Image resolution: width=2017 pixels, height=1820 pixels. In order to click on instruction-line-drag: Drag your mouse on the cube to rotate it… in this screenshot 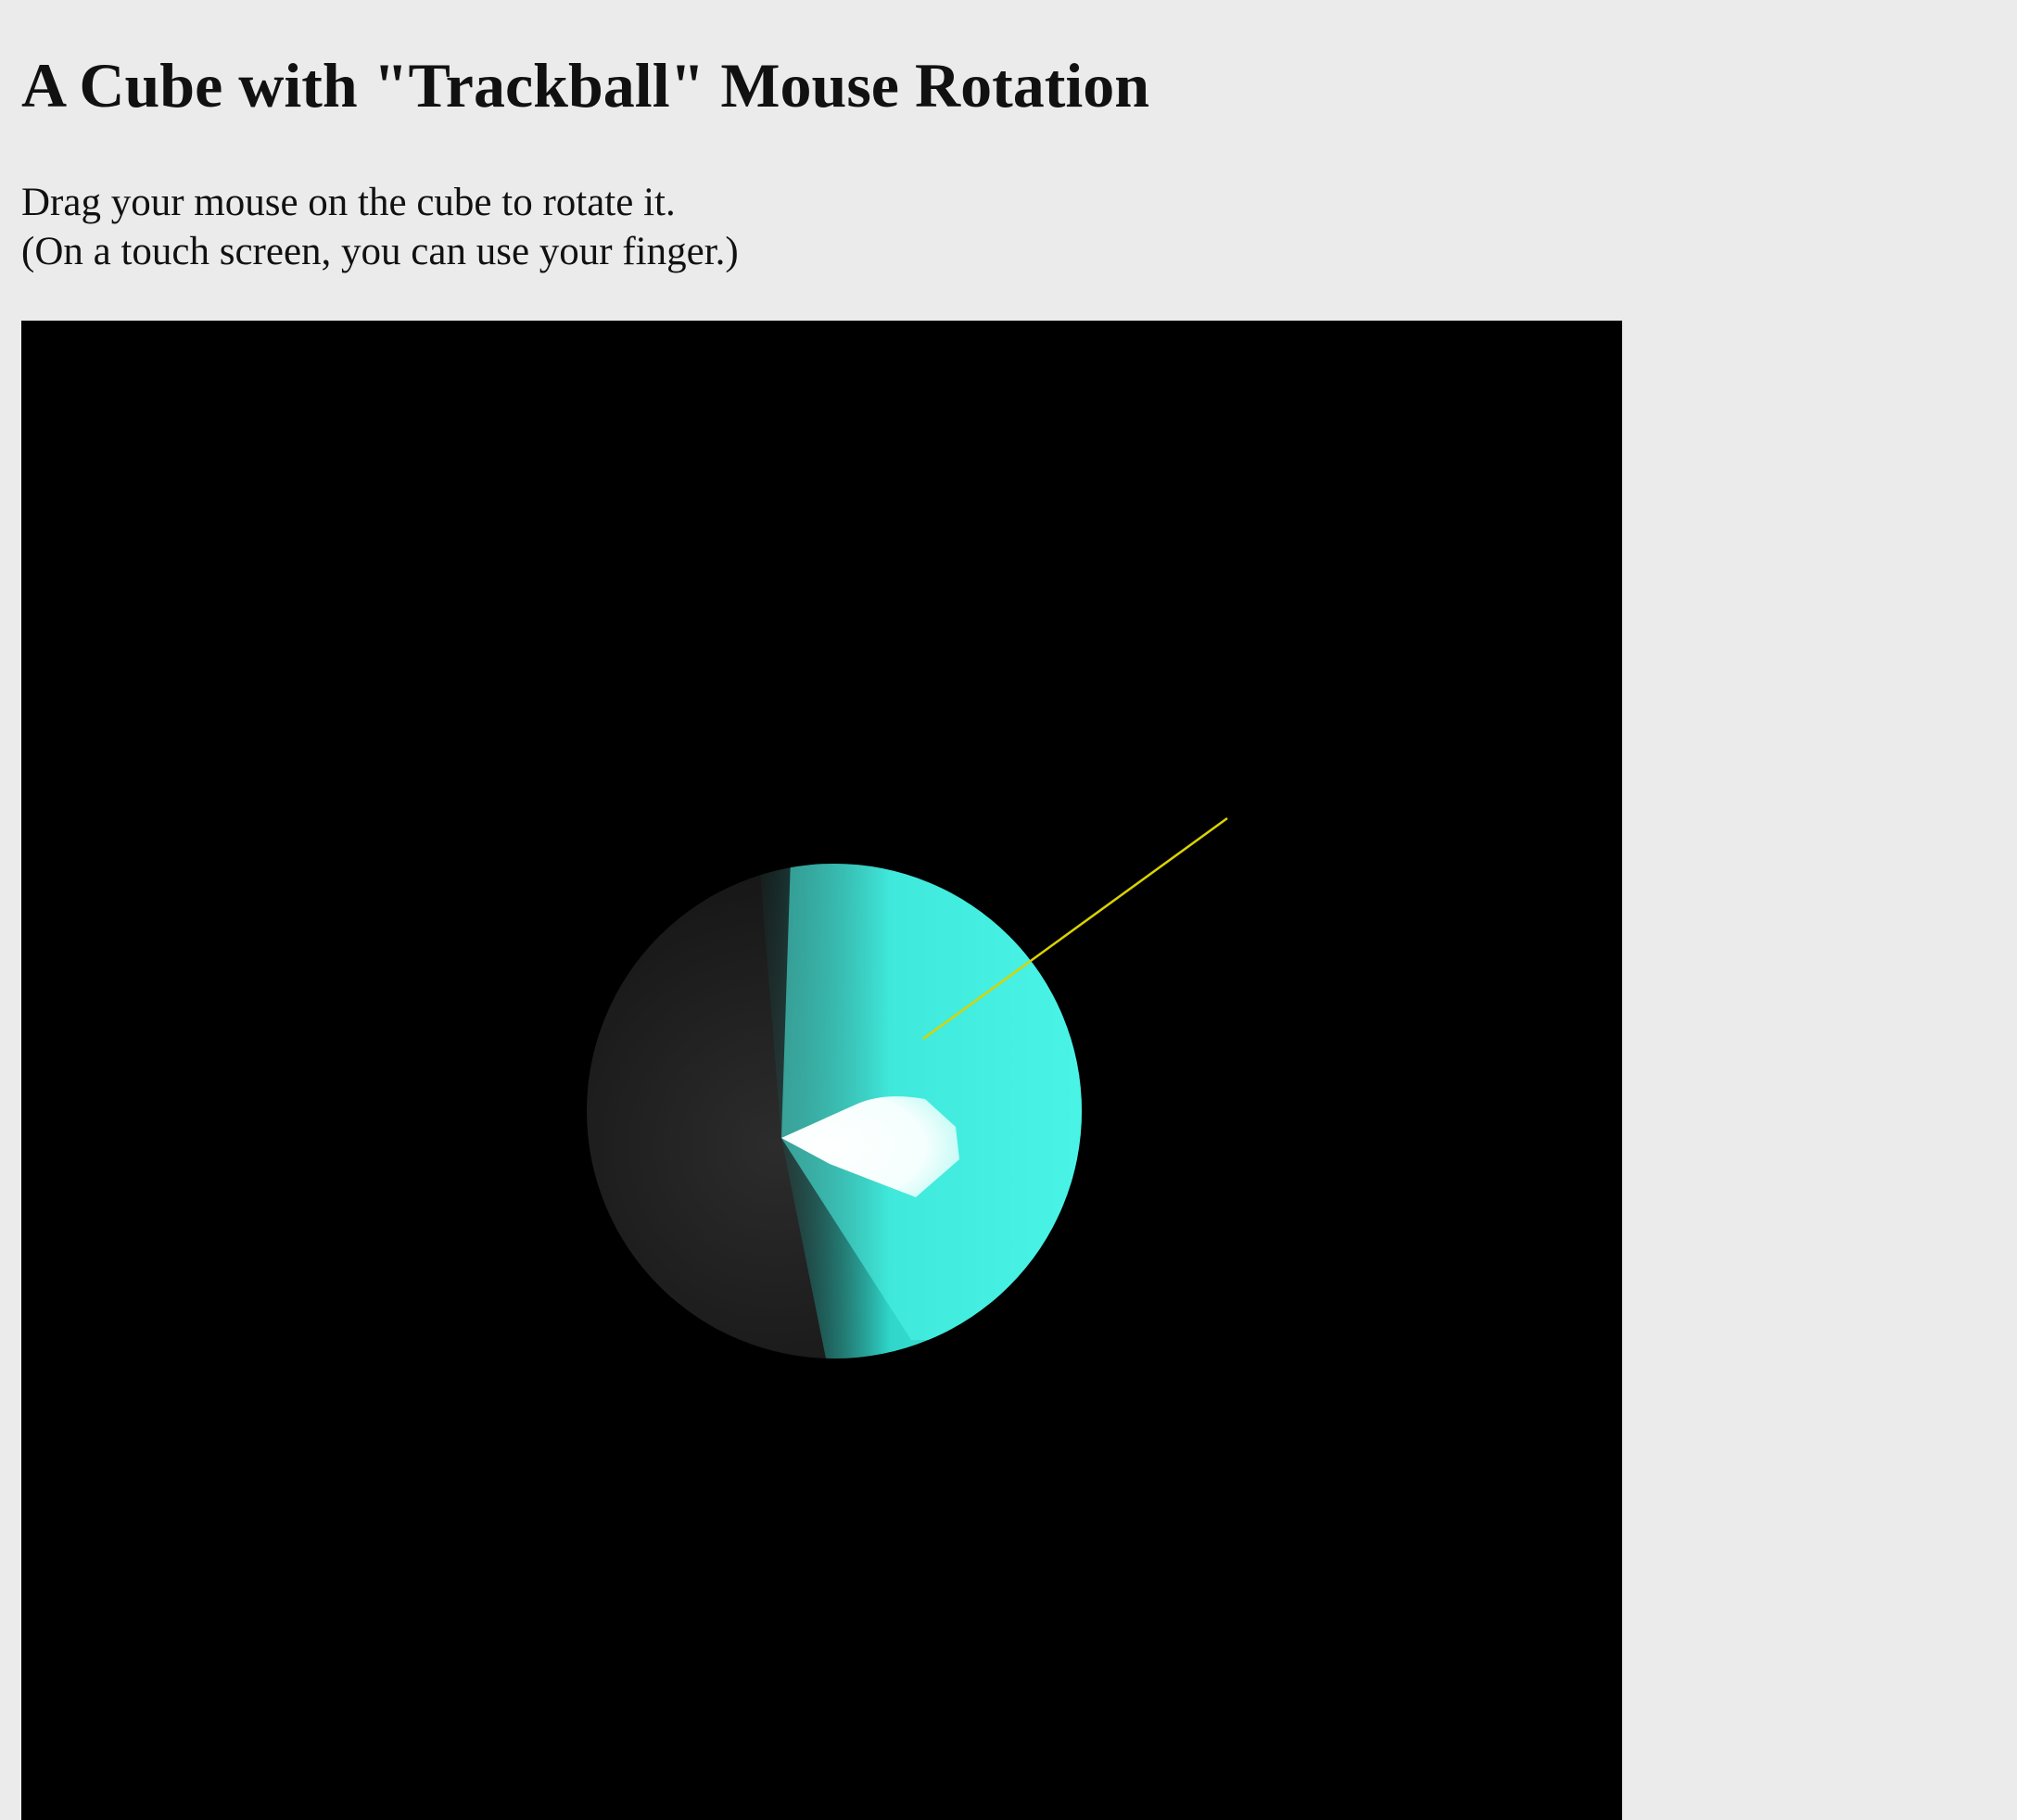, I will do `click(348, 202)`.